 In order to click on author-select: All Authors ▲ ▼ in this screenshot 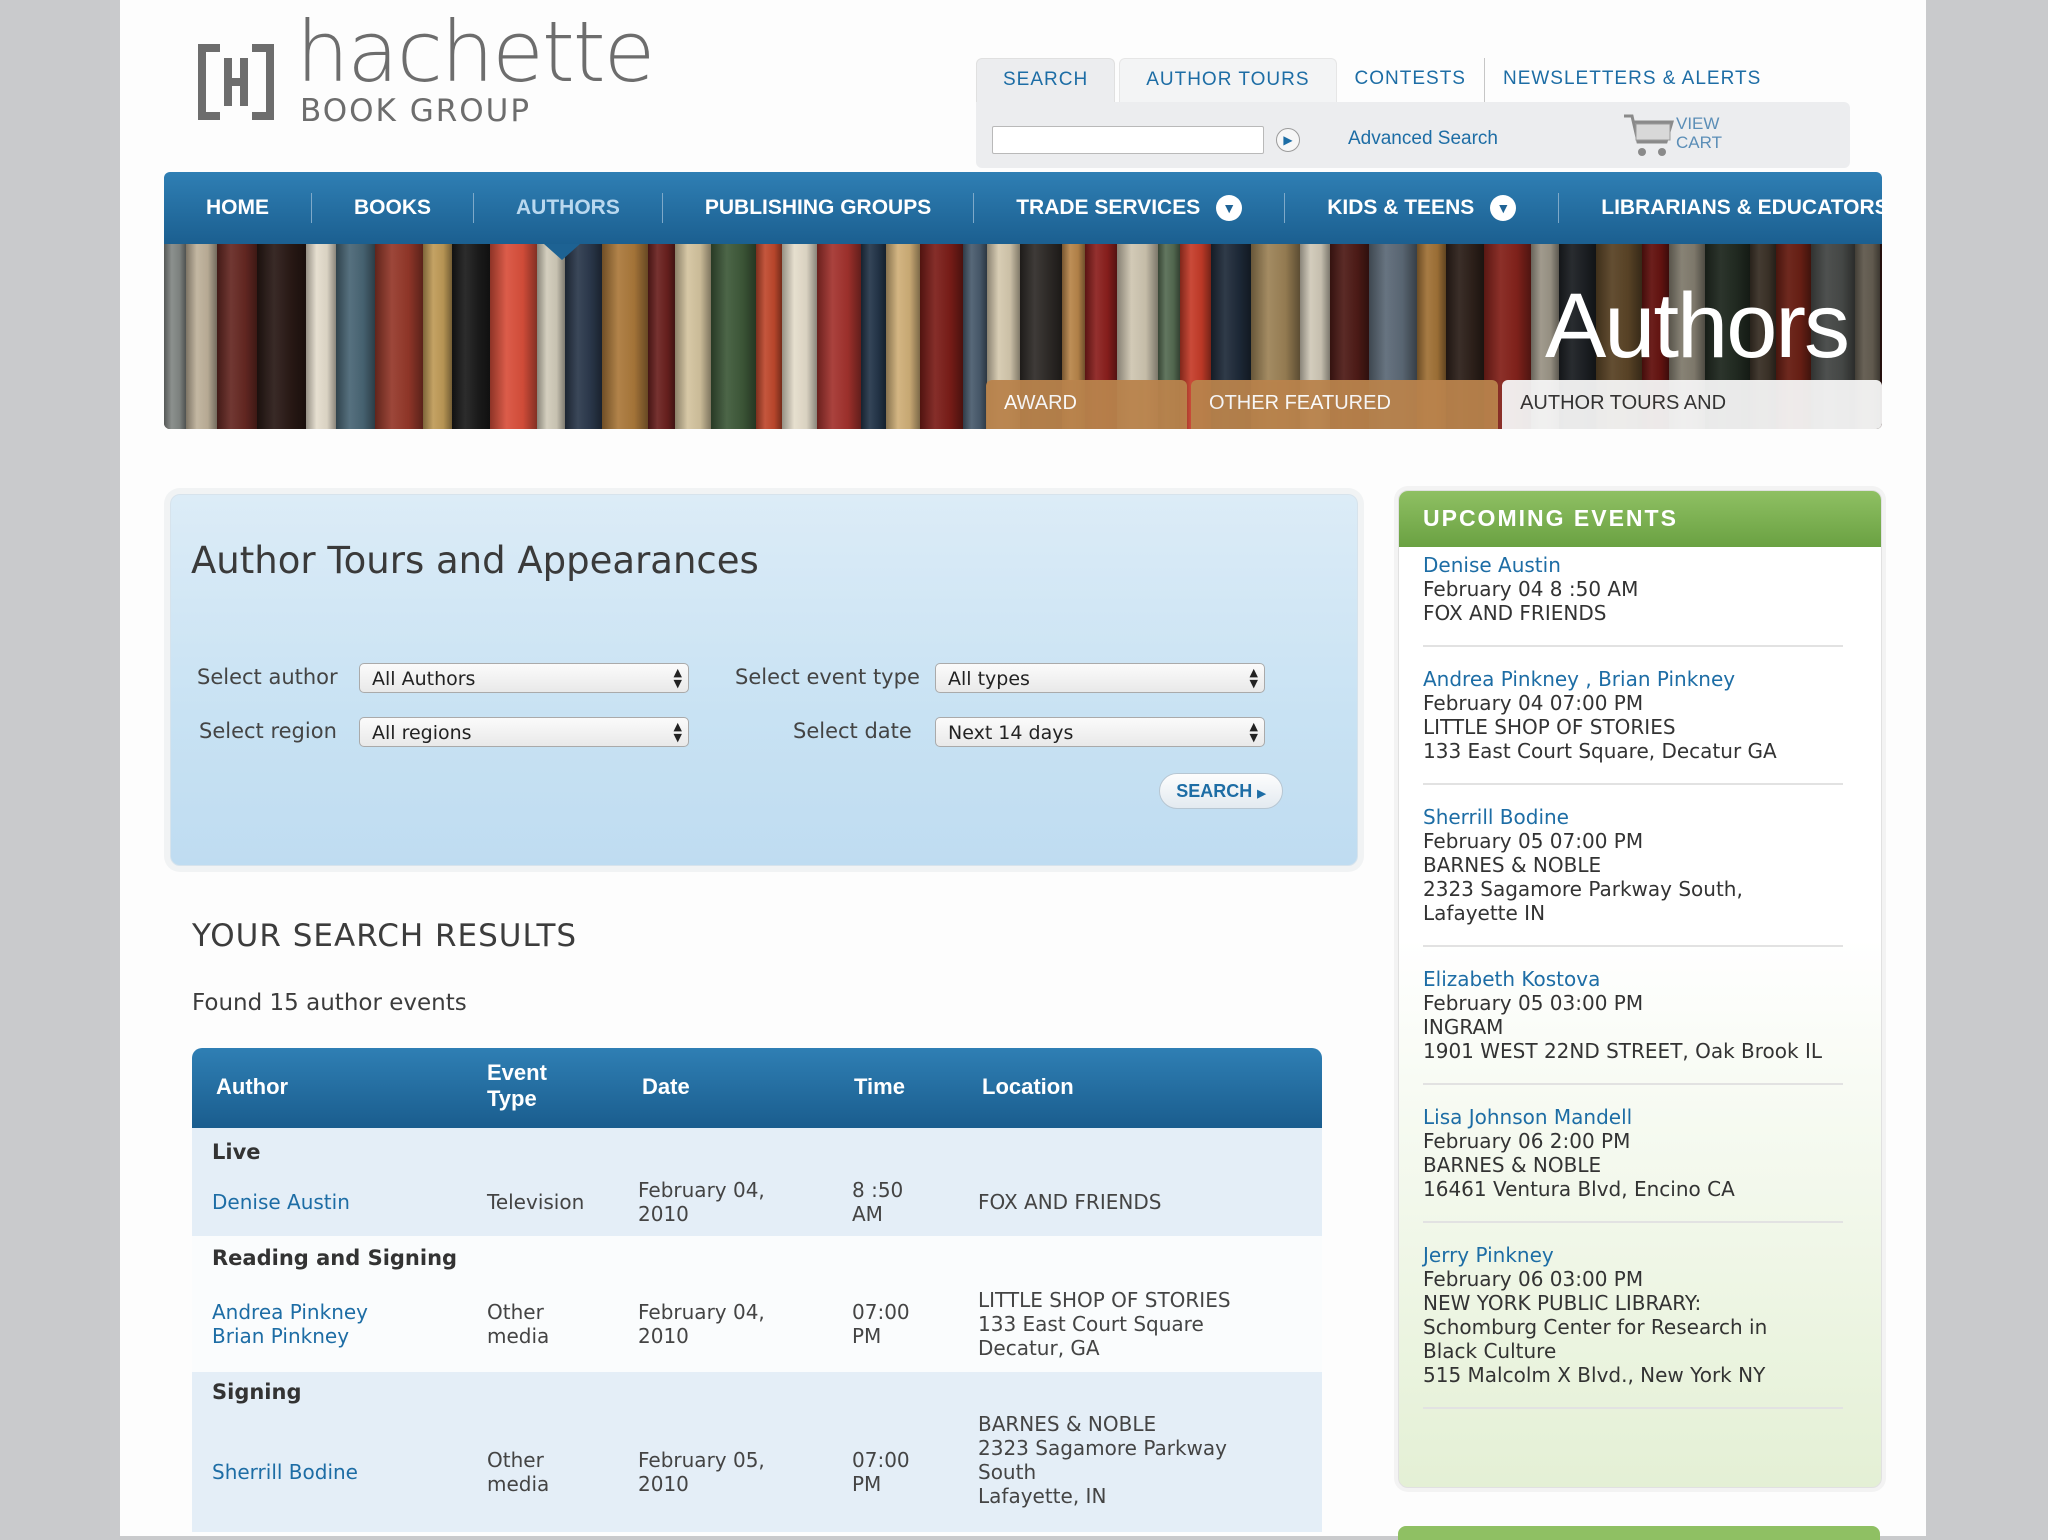, I will do `click(524, 678)`.